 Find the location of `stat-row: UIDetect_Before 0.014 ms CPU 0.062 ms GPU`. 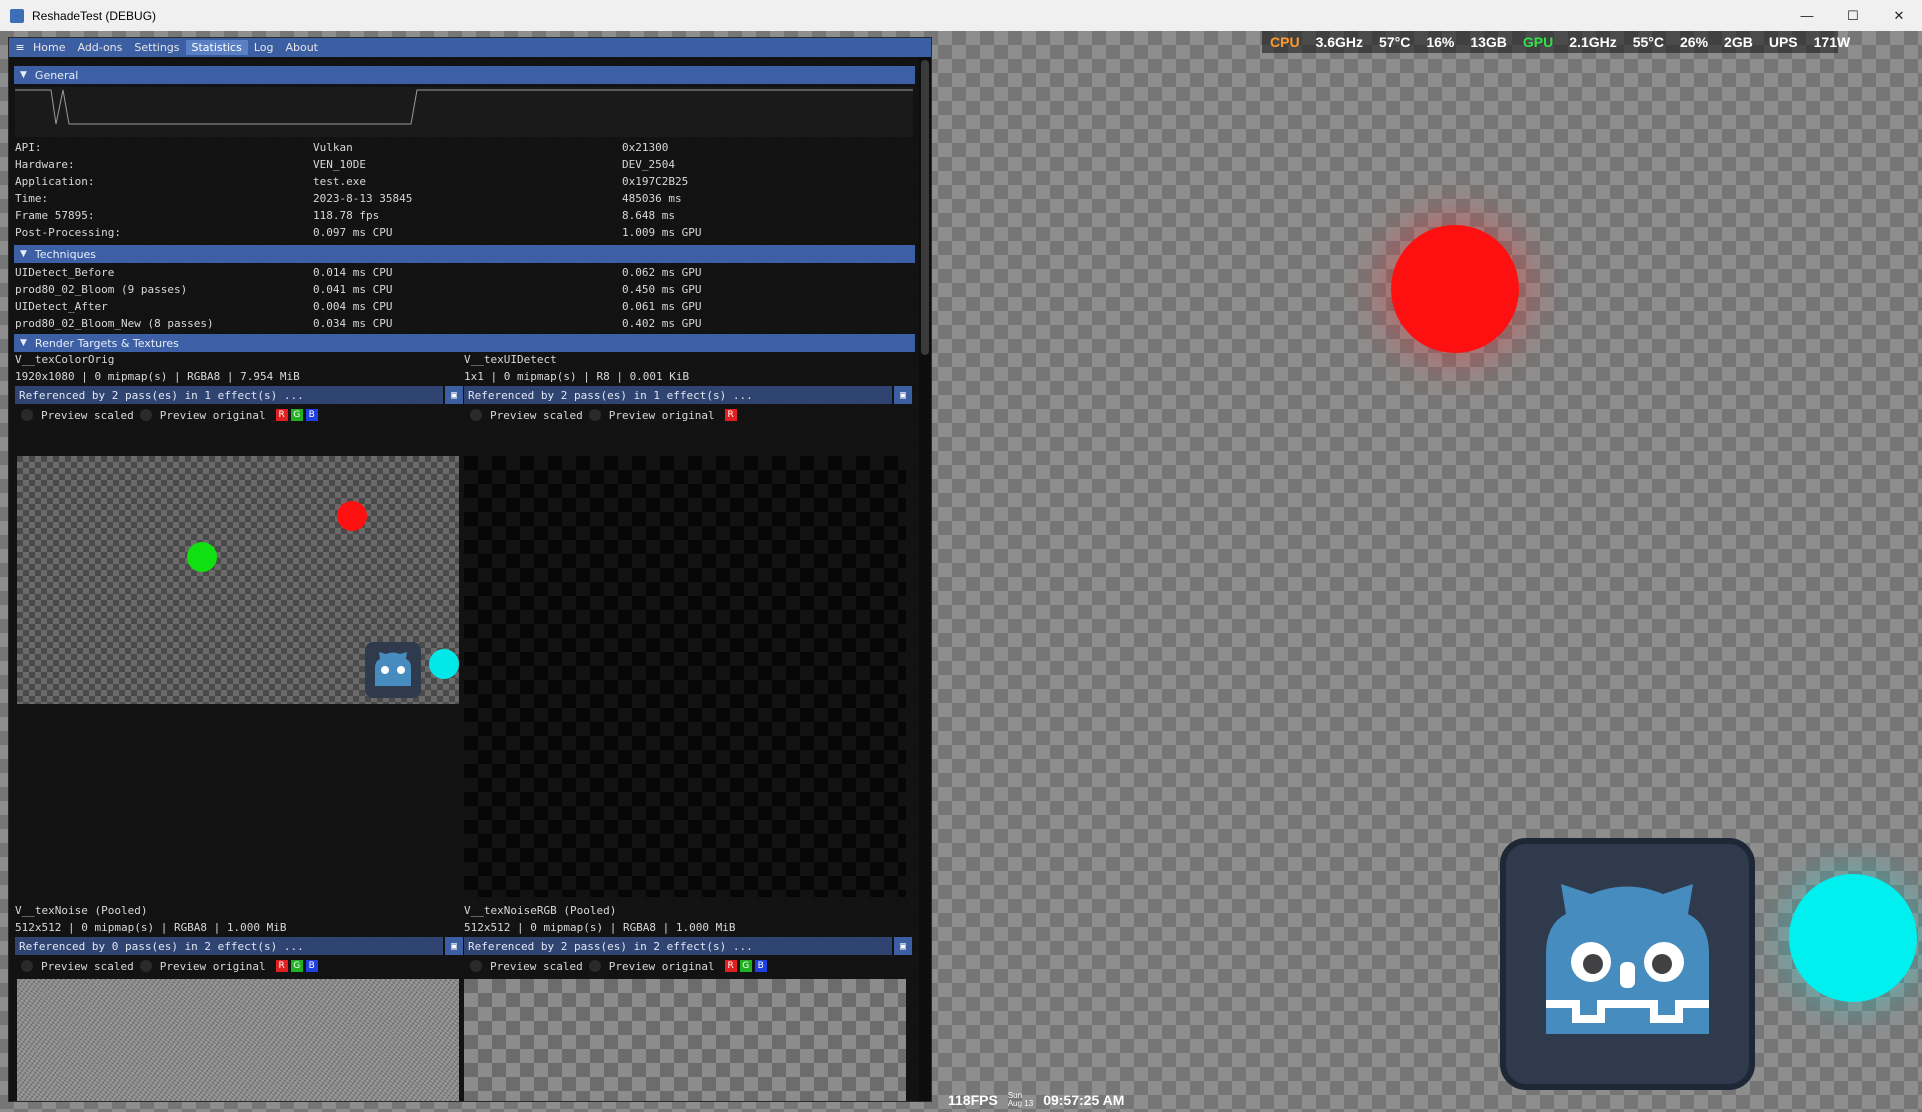

stat-row: UIDetect_Before 0.014 ms CPU 0.062 ms GPU is located at coordinates (465, 272).